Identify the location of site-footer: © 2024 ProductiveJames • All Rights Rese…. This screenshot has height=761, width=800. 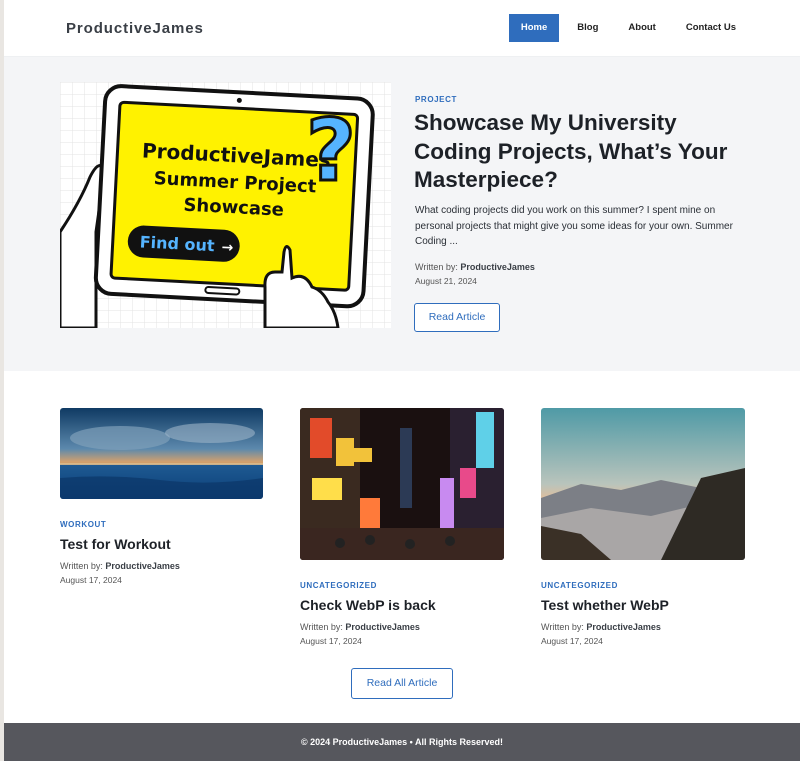
(402, 742).